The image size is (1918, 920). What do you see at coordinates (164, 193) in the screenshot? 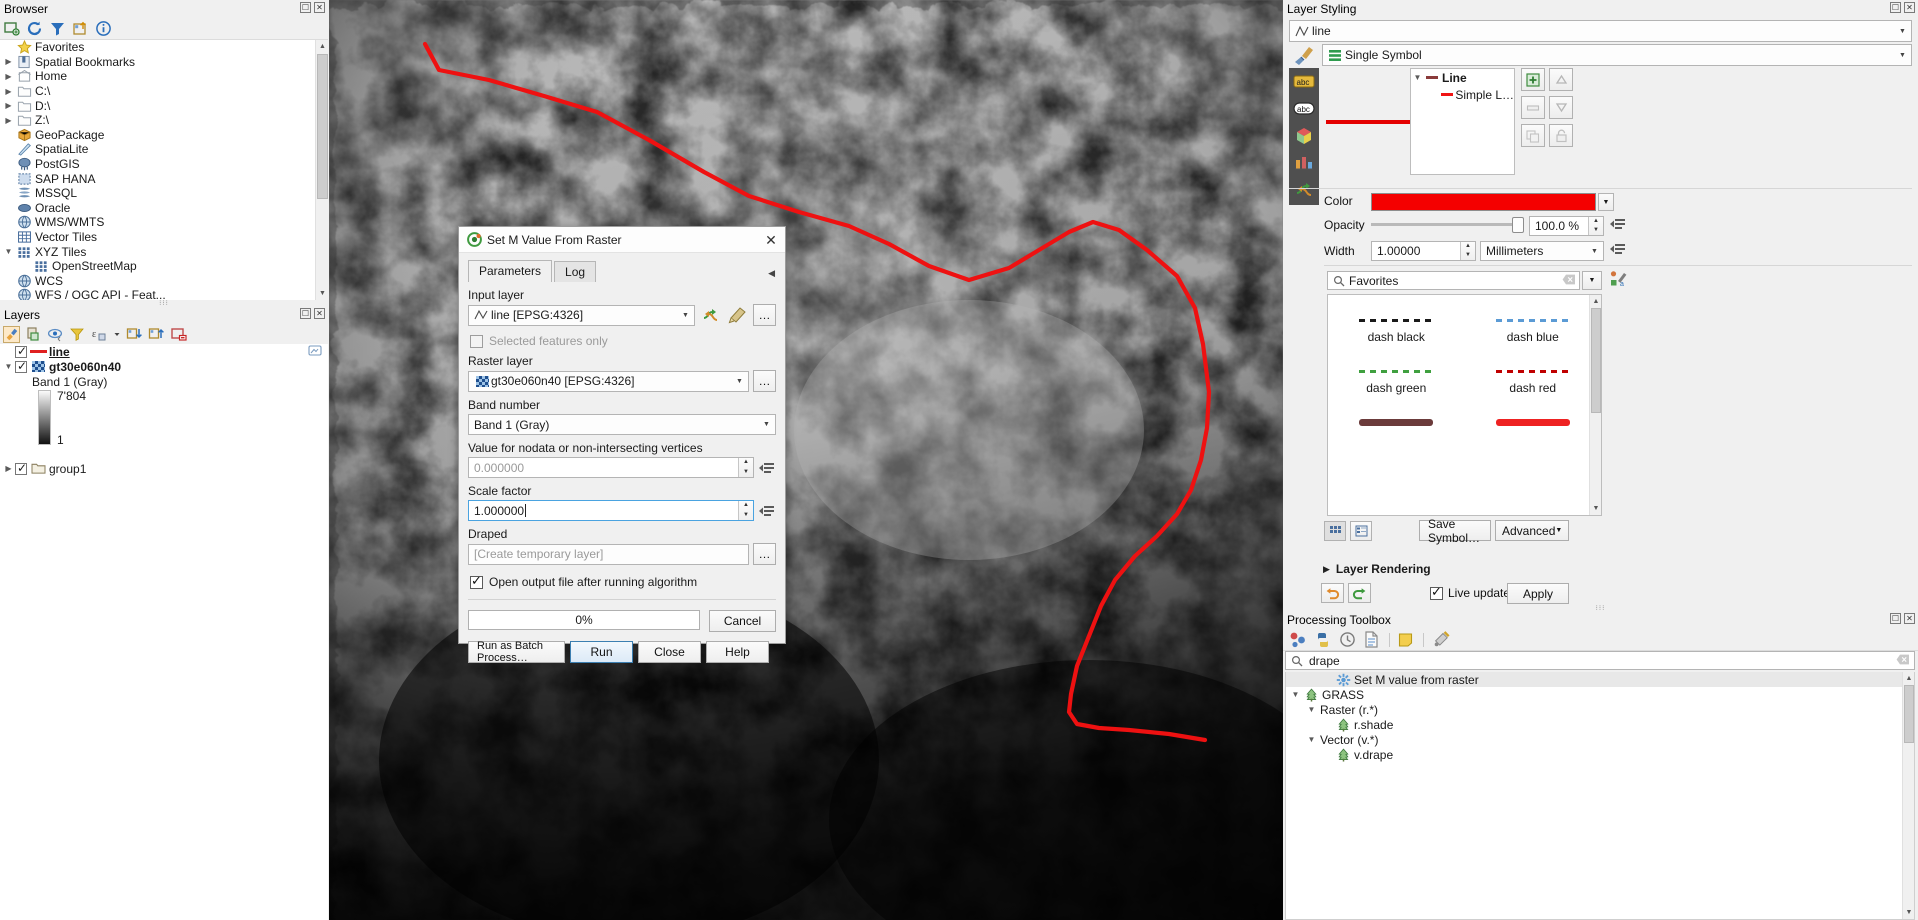
I see `browser-item: MSSQL` at bounding box center [164, 193].